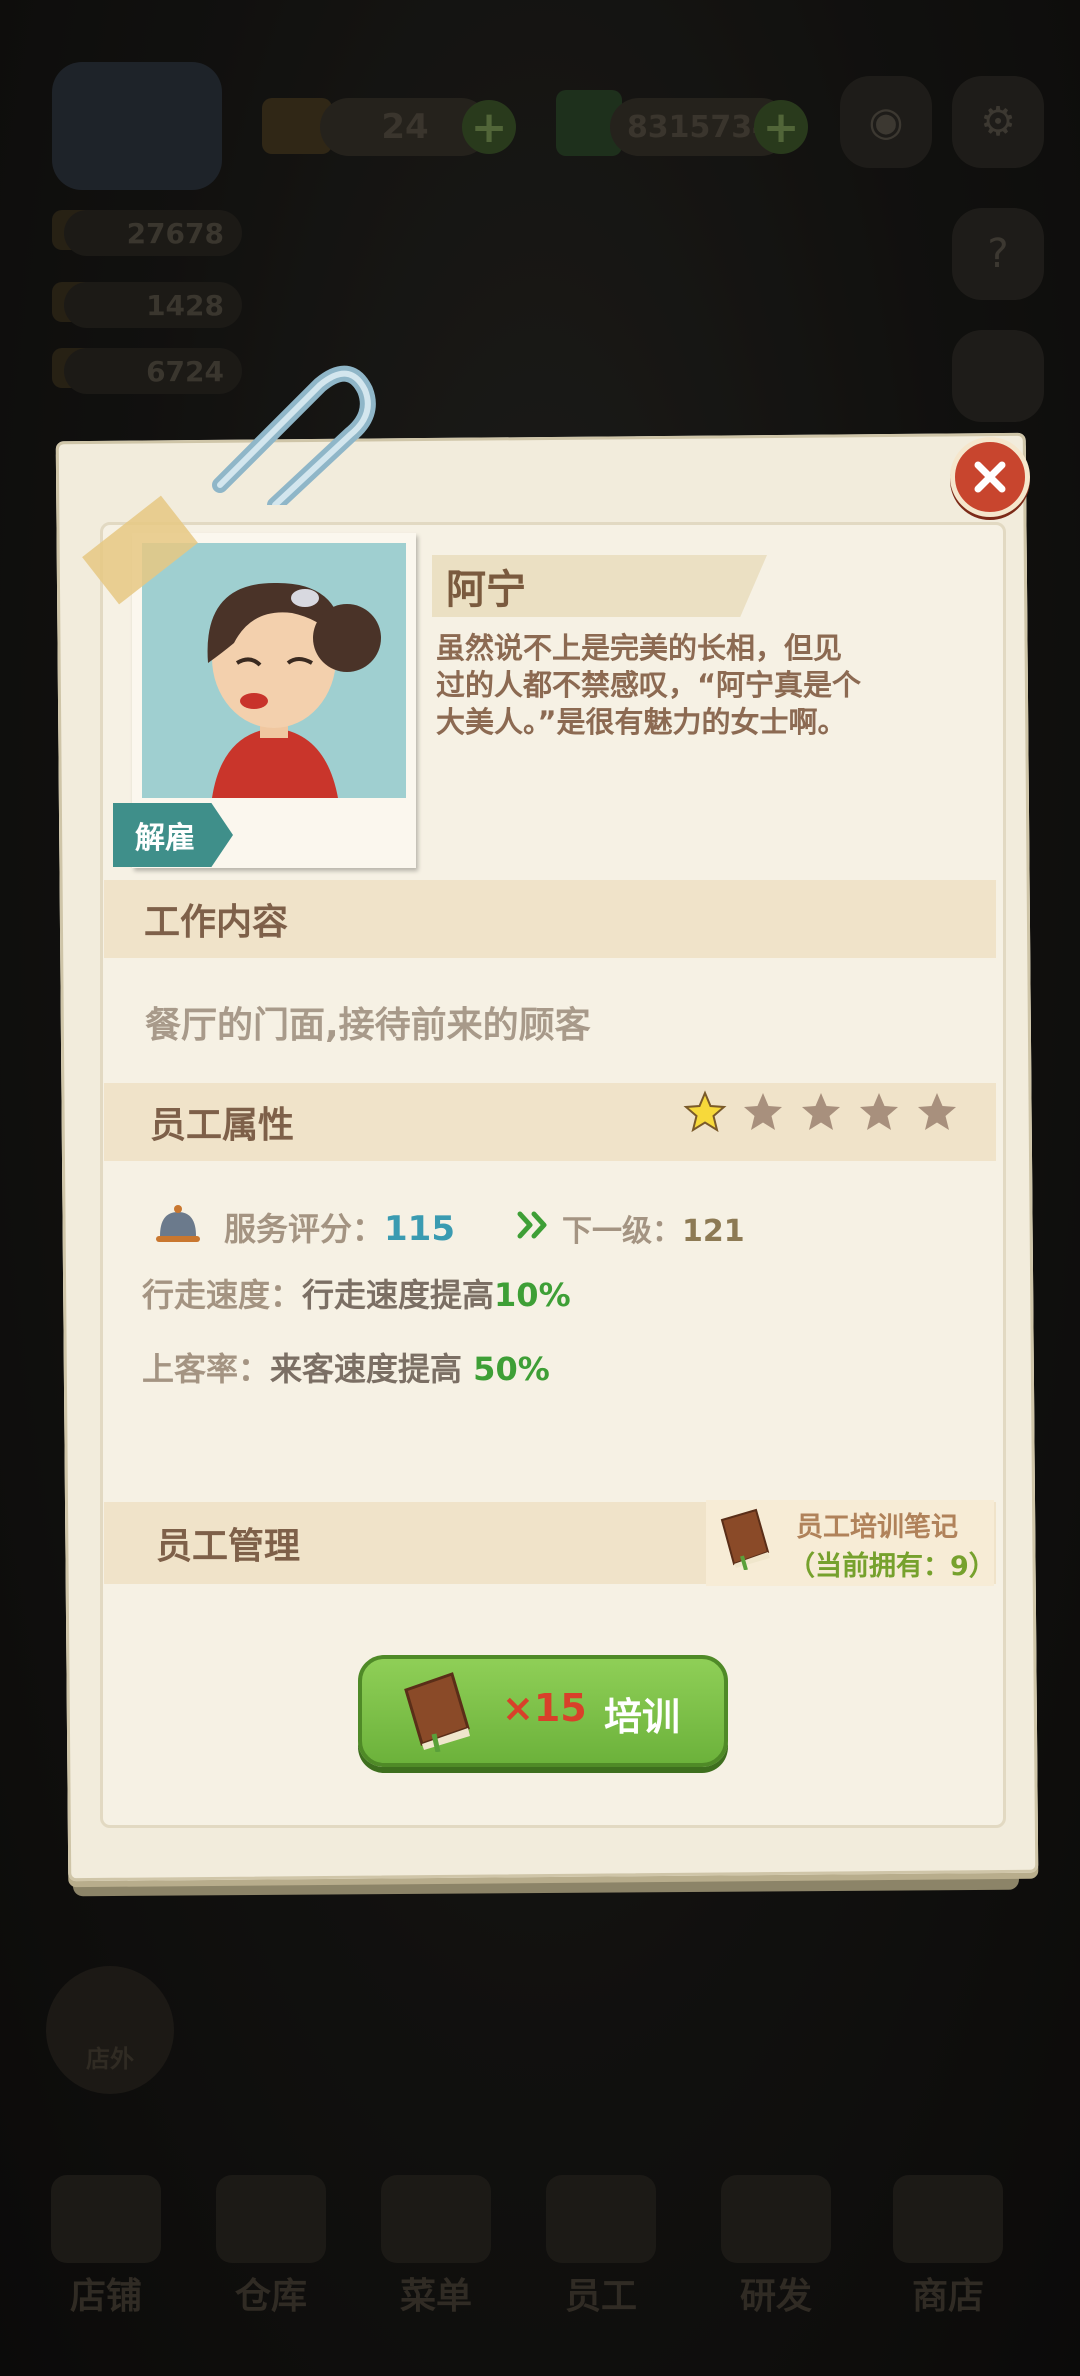  I want to click on manage-section-title: 员工管理, so click(228, 1546).